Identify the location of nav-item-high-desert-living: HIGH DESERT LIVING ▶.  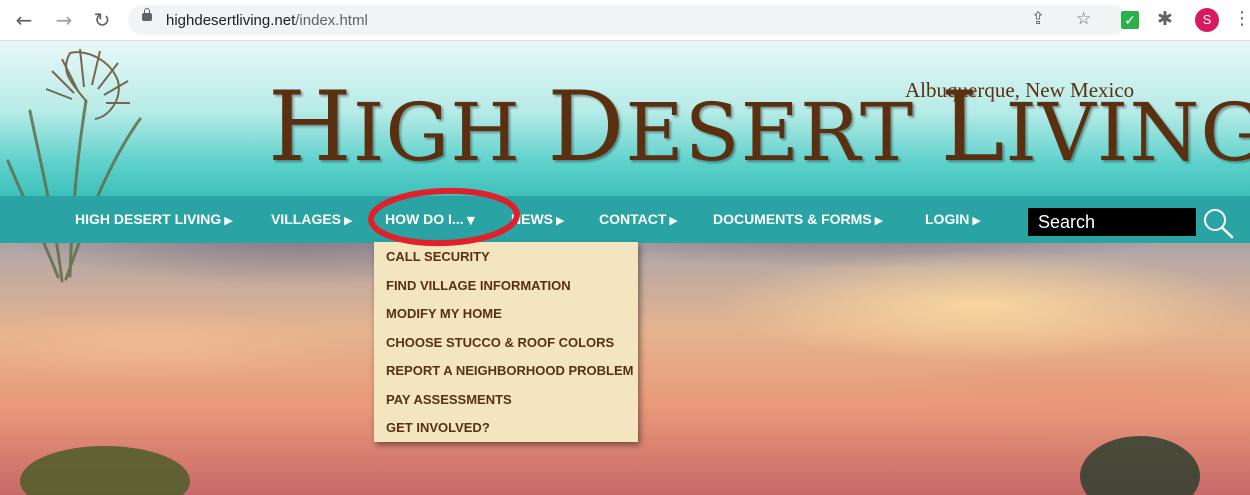
(154, 219).